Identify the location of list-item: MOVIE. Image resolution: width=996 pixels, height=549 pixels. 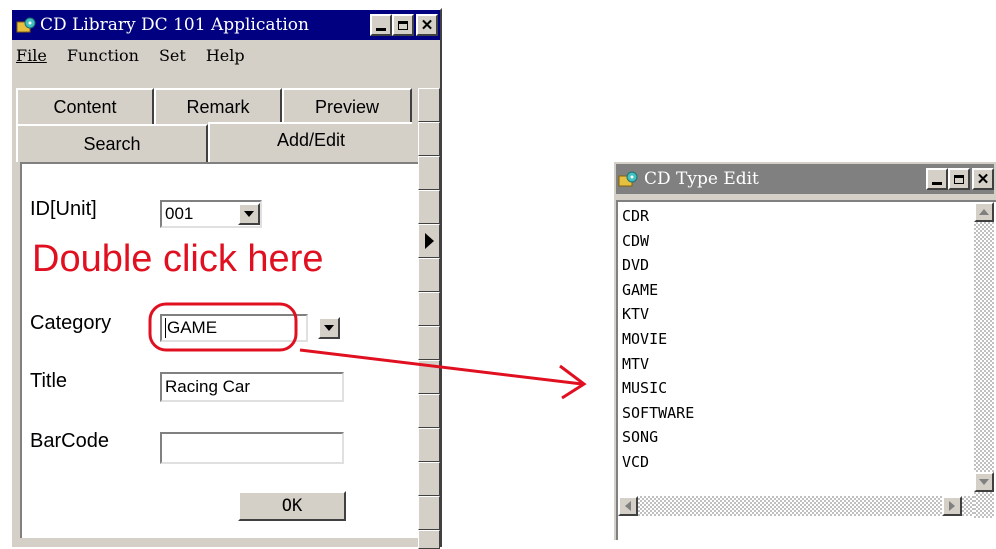
(656, 339).